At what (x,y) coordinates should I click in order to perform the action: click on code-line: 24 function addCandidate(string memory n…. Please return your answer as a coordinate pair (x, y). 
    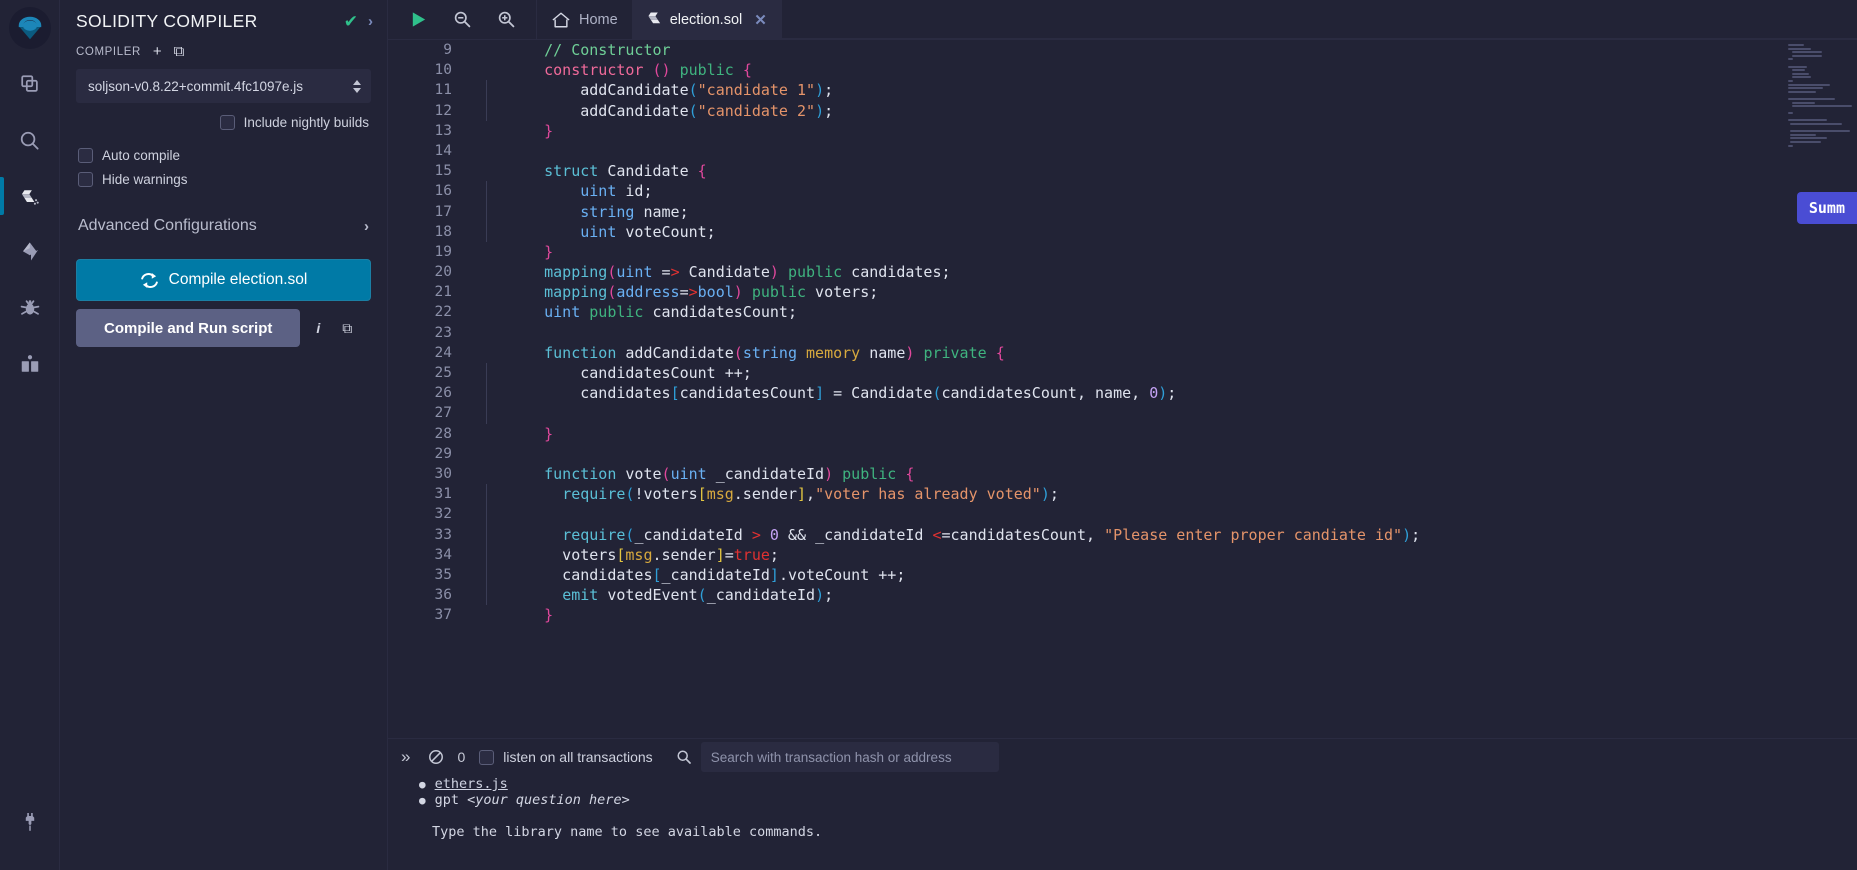
    Looking at the image, I should click on (1122, 353).